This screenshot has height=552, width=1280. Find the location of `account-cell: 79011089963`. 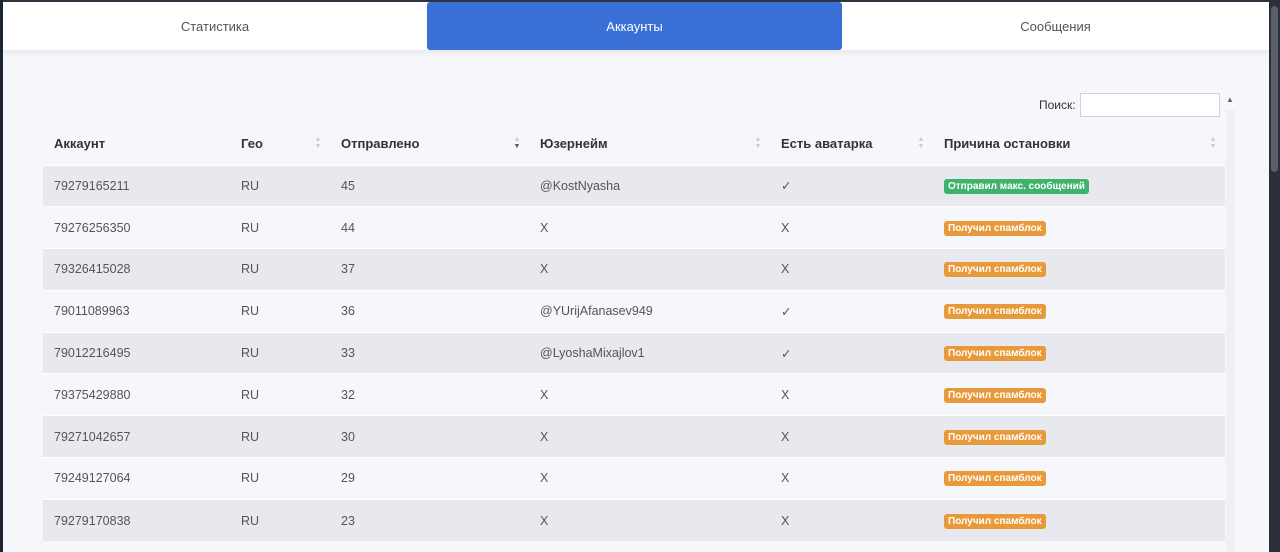

account-cell: 79011089963 is located at coordinates (136, 311).